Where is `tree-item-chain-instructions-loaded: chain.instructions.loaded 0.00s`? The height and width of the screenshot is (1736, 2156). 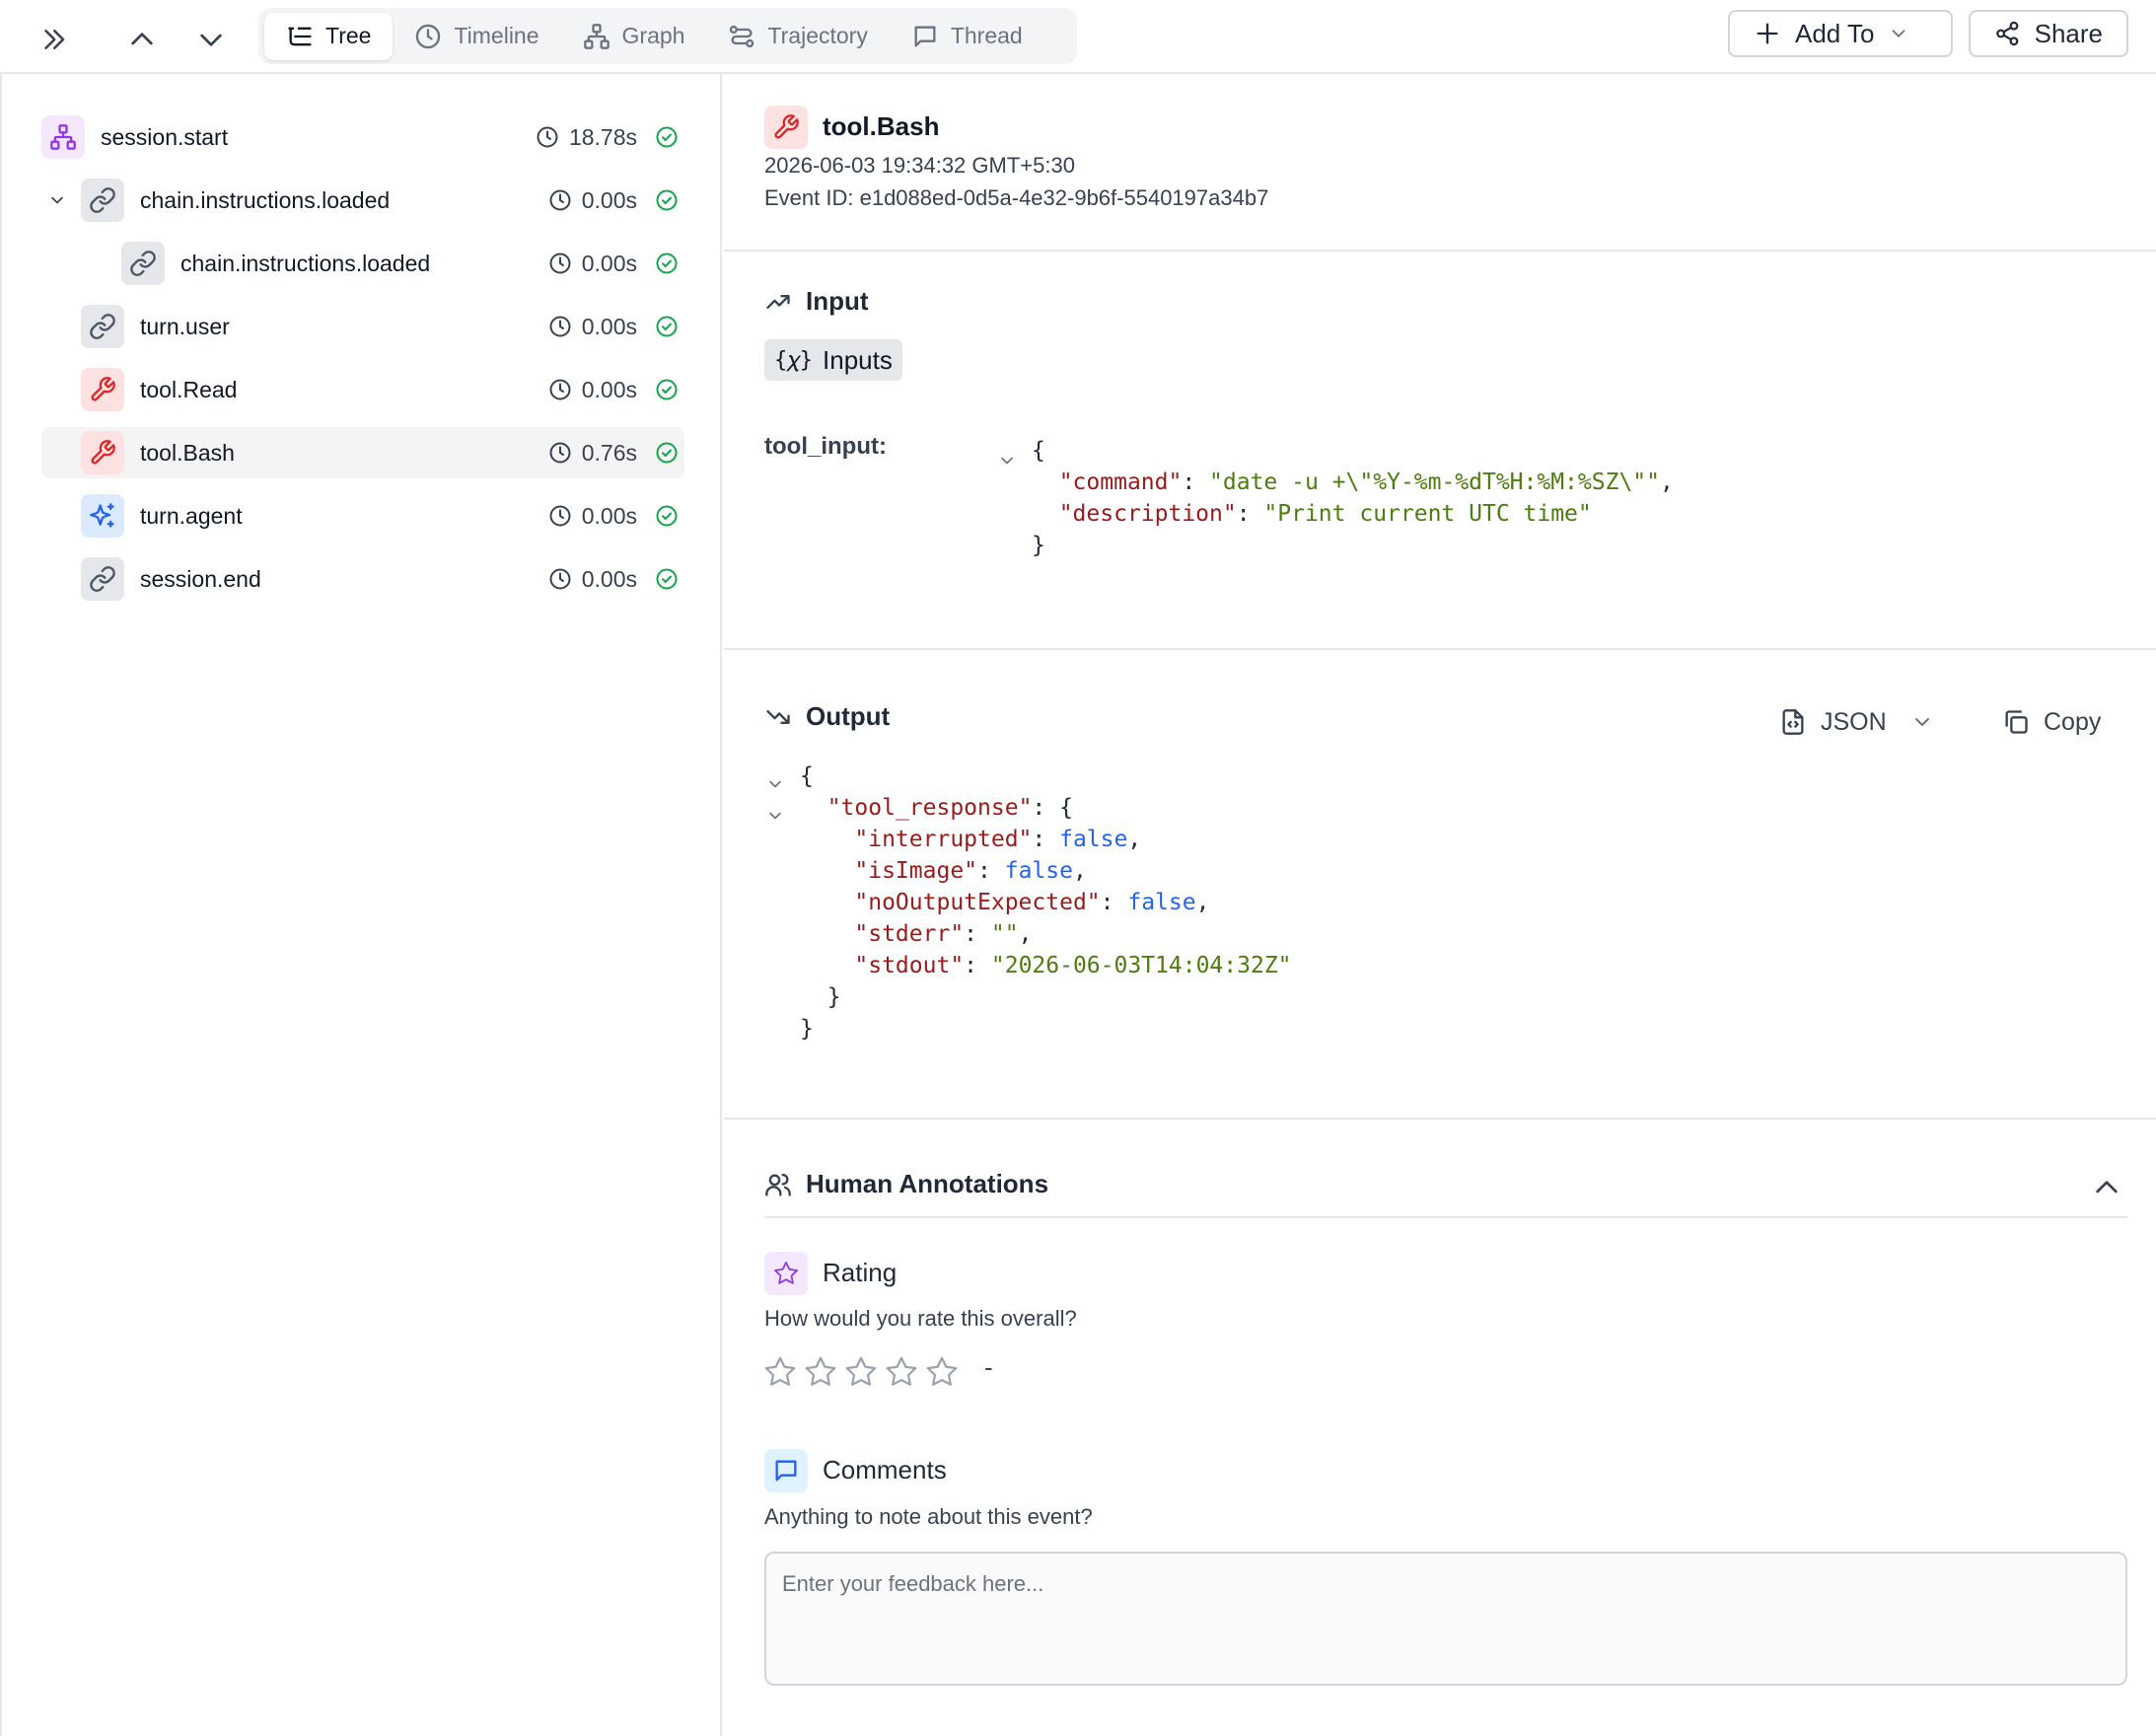 tree-item-chain-instructions-loaded: chain.instructions.loaded 0.00s is located at coordinates (362, 200).